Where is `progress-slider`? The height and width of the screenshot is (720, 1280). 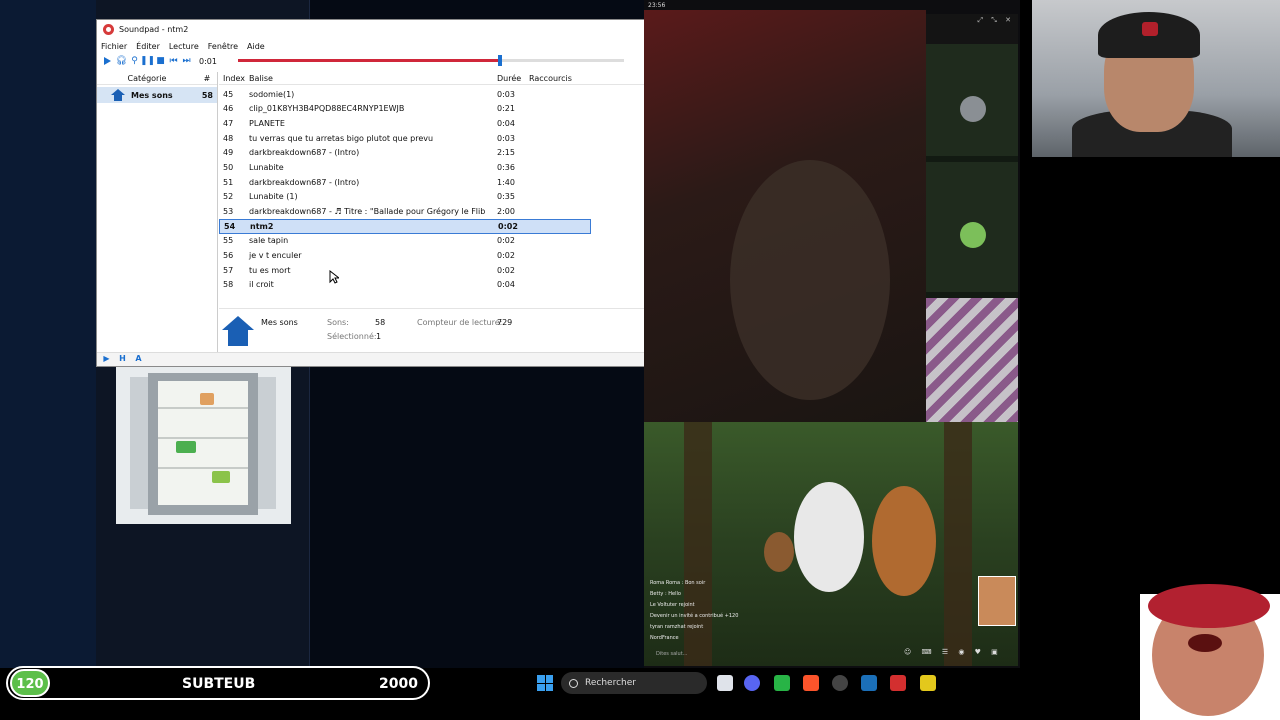 progress-slider is located at coordinates (431, 60).